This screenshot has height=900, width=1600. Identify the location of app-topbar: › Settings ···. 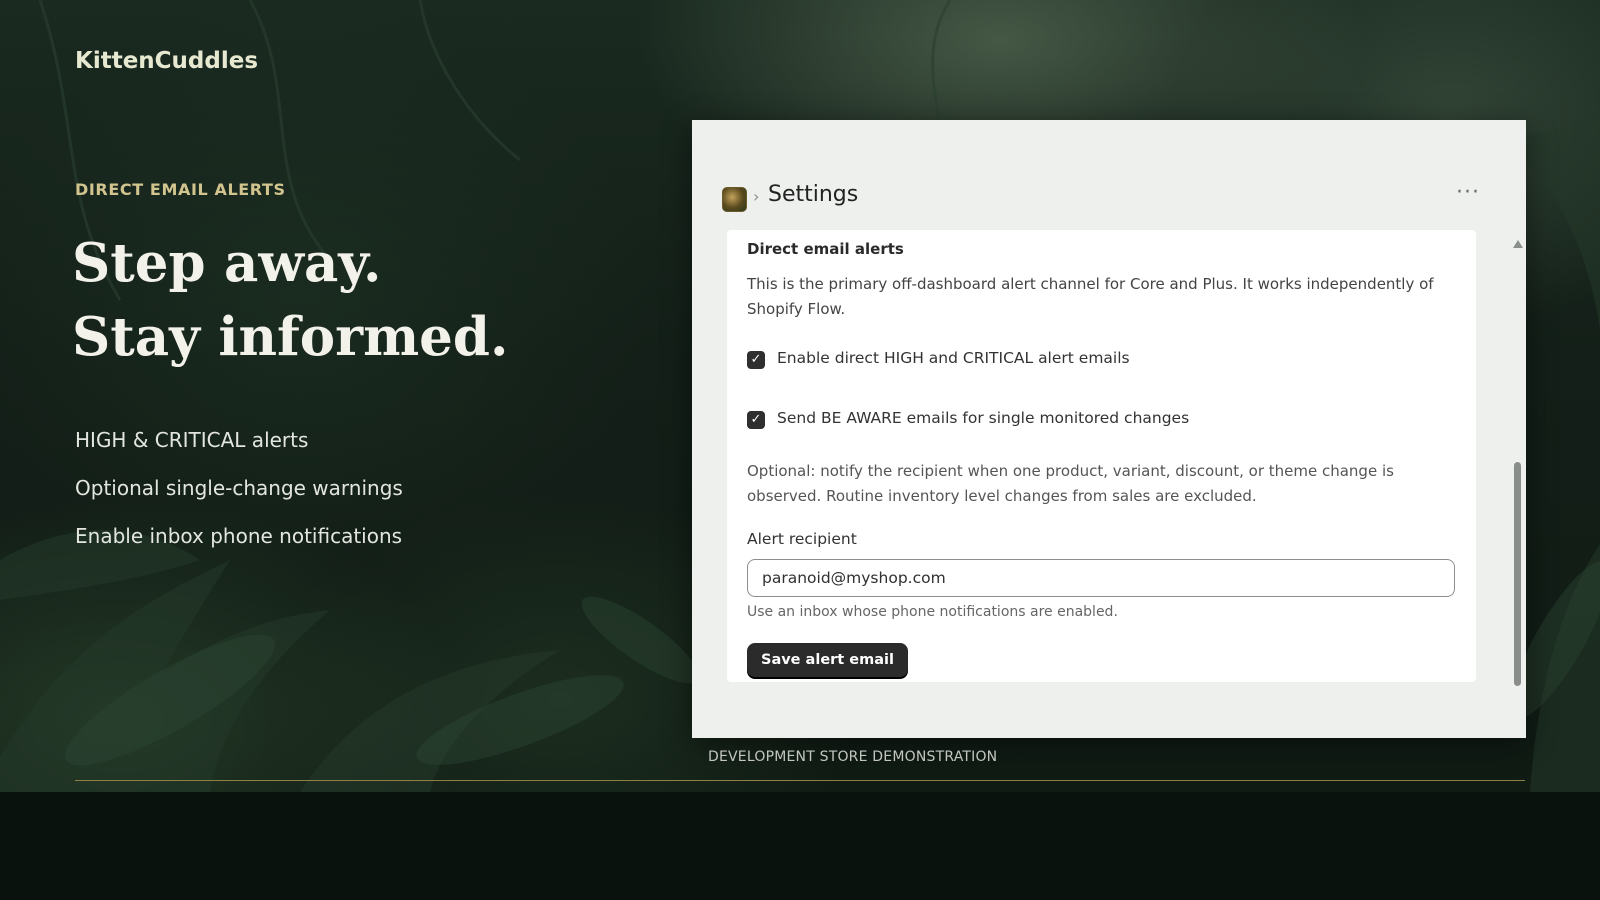
(1114, 198).